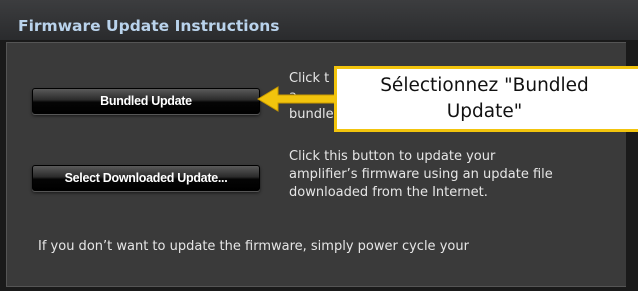 The width and height of the screenshot is (638, 291). I want to click on window-title: Firmware Update Instructions, so click(149, 26).